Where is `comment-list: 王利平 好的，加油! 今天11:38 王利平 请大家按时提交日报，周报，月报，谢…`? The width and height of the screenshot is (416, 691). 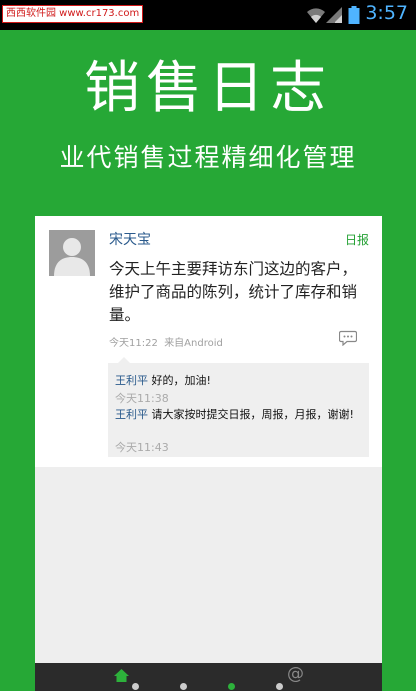
comment-list: 王利平 好的，加油! 今天11:38 王利平 请大家按时提交日报，周报，月报，谢… is located at coordinates (238, 407).